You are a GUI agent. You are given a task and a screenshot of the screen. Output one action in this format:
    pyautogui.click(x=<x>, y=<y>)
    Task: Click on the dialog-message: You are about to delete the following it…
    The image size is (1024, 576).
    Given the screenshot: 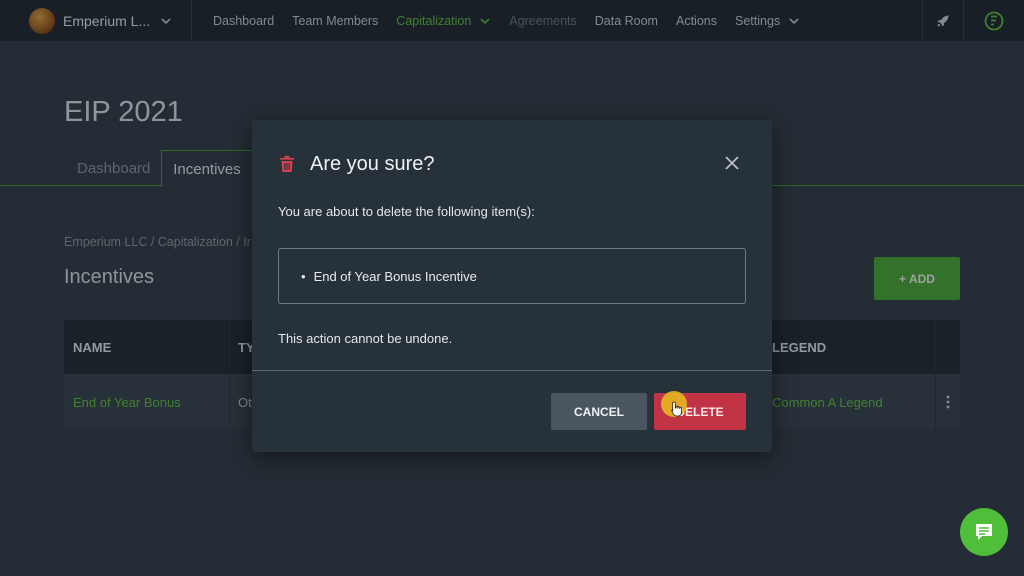 What is the action you would take?
    pyautogui.click(x=406, y=211)
    